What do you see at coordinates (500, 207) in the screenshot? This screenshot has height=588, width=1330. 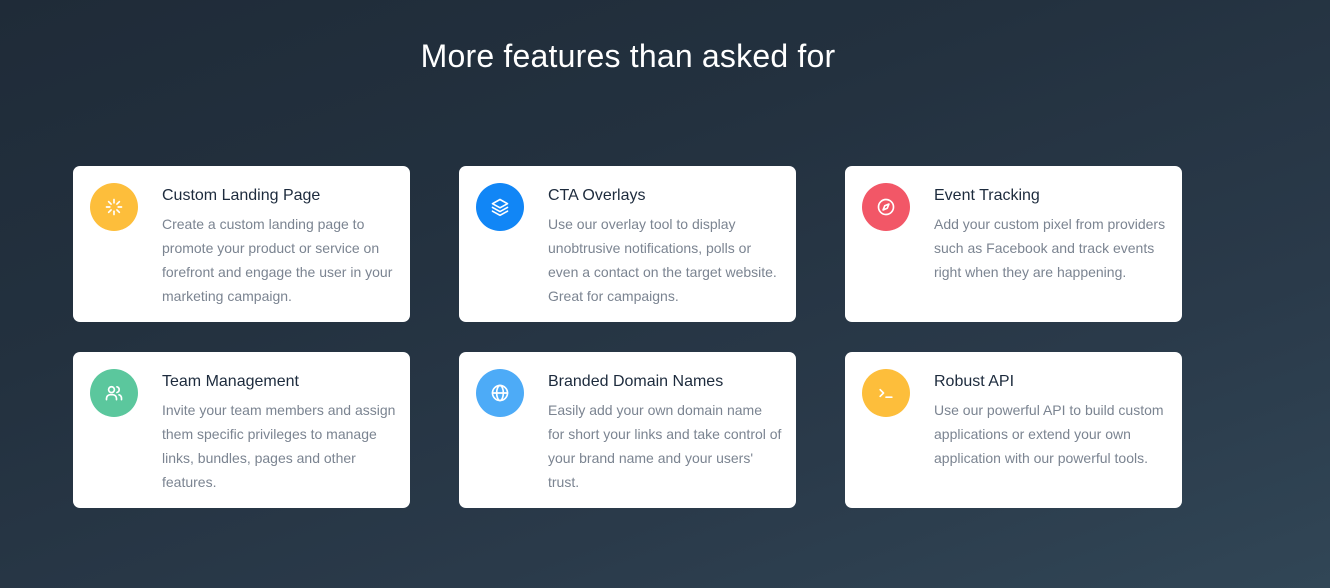 I see `layers-icon` at bounding box center [500, 207].